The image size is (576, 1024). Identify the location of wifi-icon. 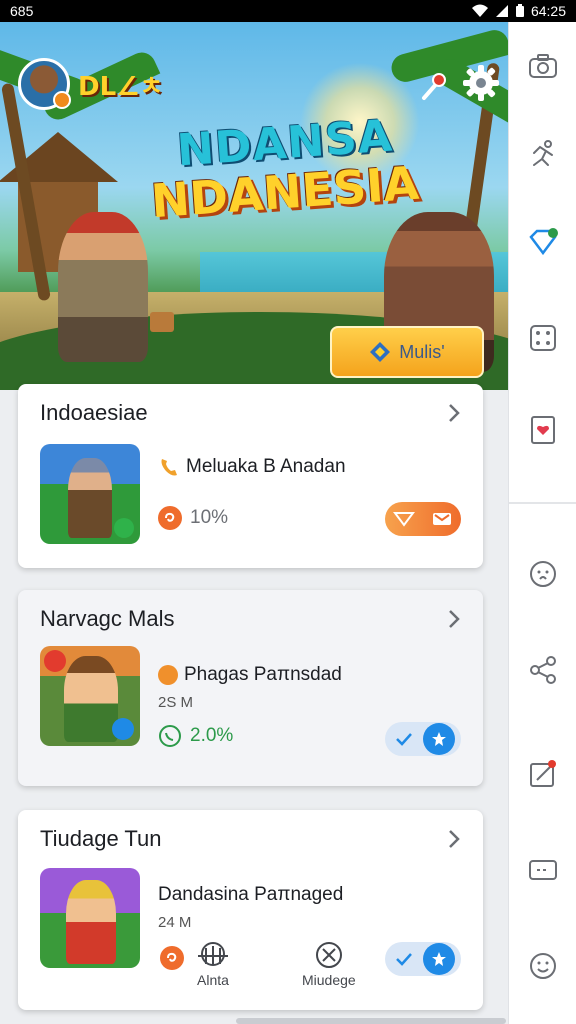
(479, 10).